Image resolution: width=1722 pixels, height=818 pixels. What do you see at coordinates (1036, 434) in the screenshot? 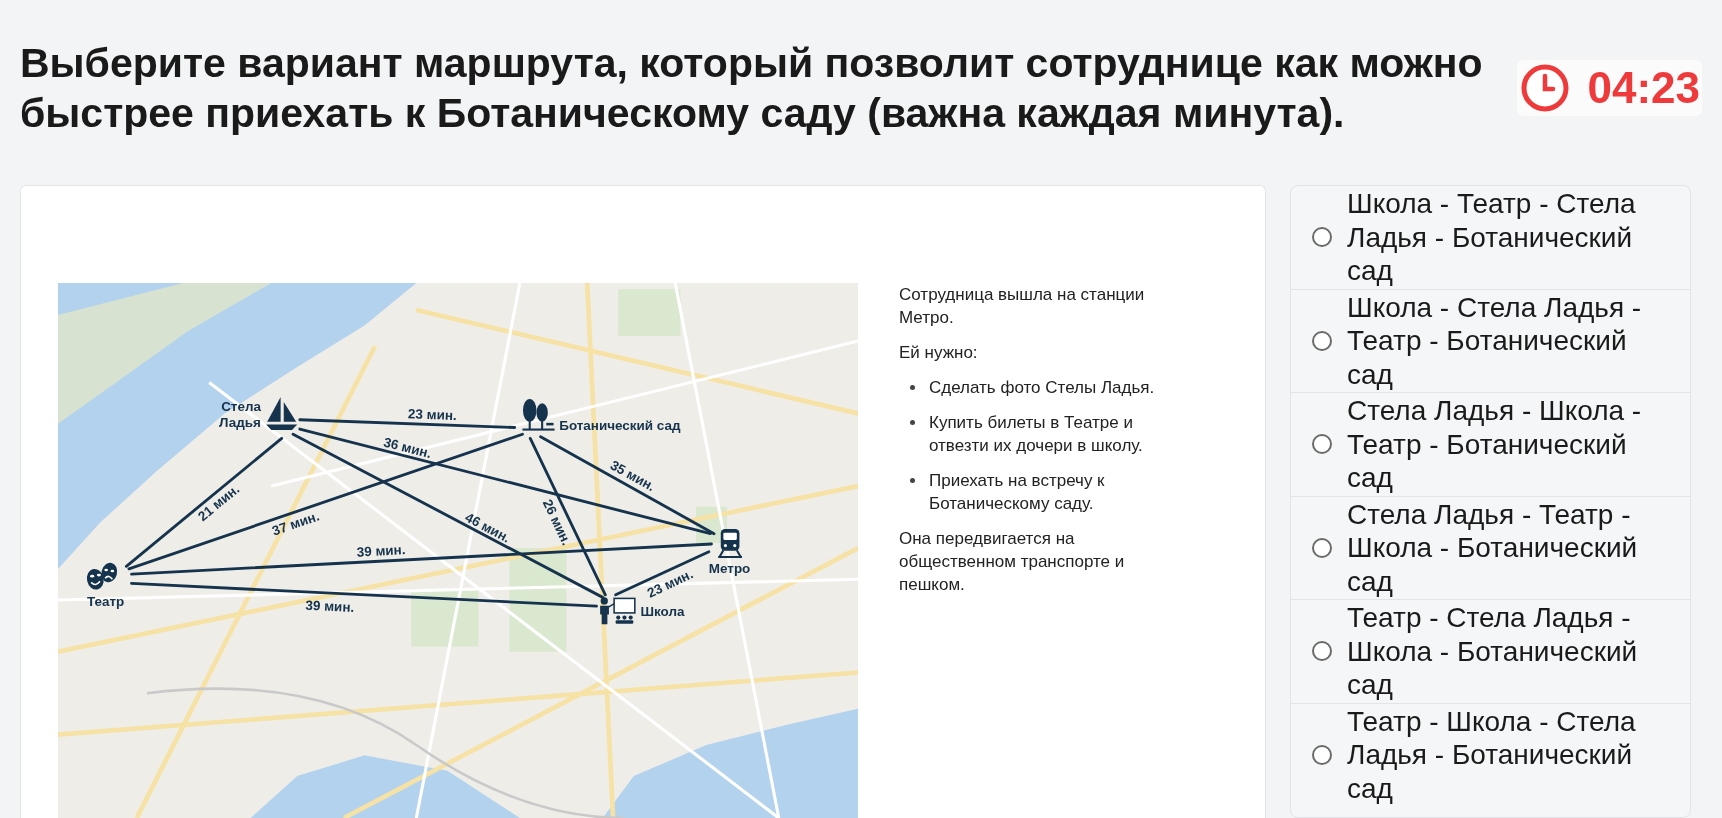
I see `task-text: Купить билеты в Театре и отвезти их дочери в школу.` at bounding box center [1036, 434].